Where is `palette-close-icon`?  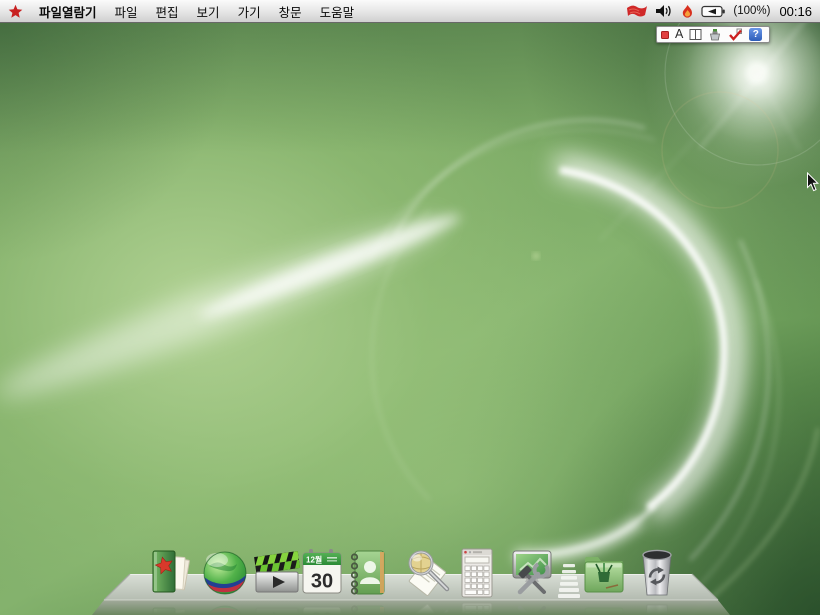 palette-close-icon is located at coordinates (665, 34).